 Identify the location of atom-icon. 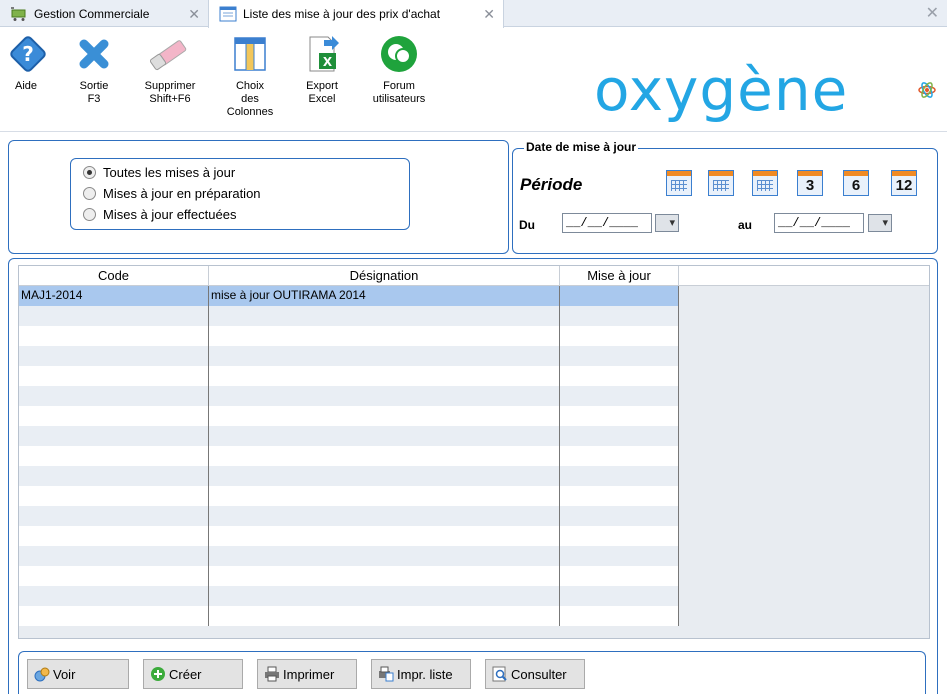
(927, 90).